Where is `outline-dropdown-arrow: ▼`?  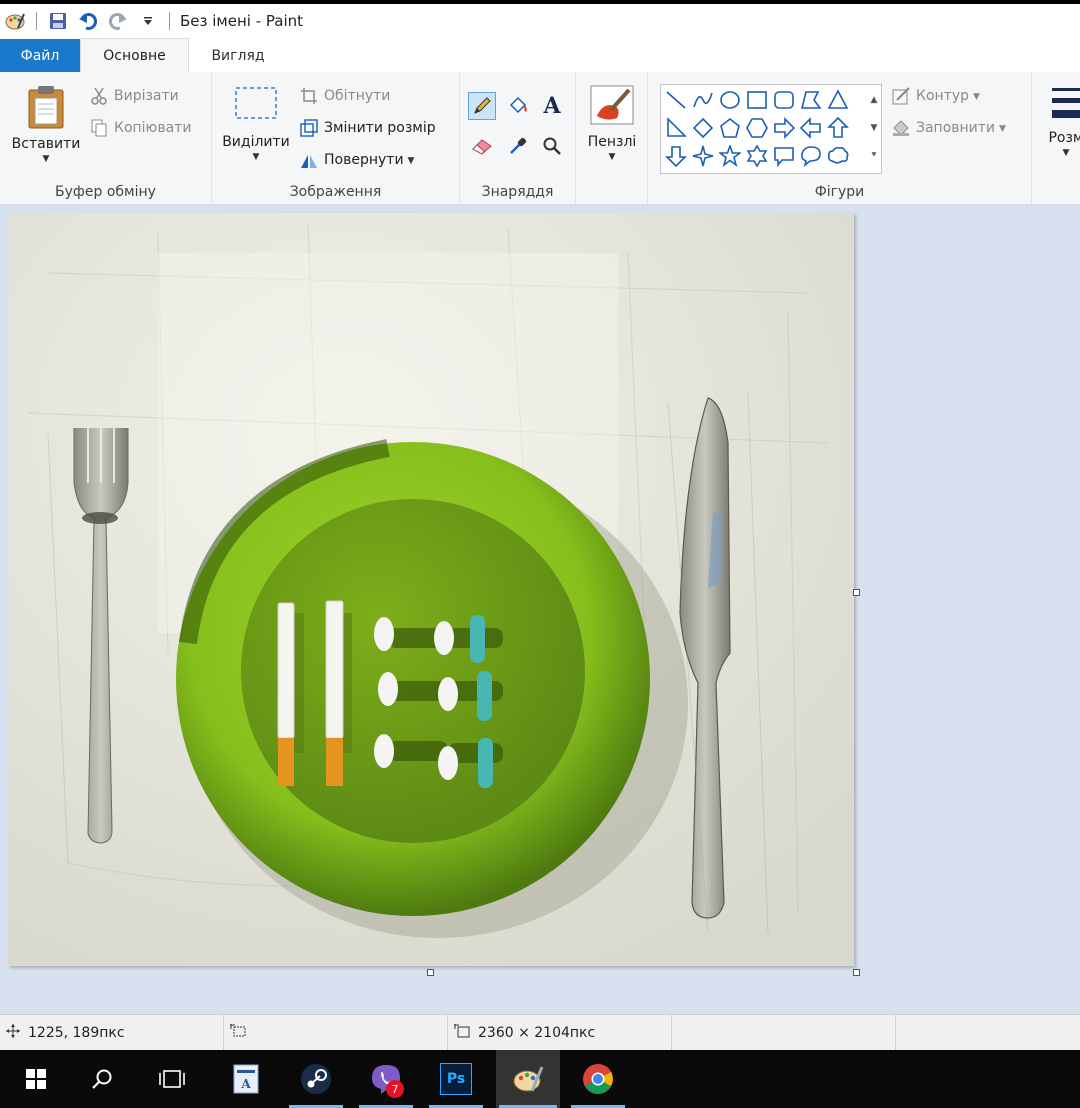 outline-dropdown-arrow: ▼ is located at coordinates (976, 97).